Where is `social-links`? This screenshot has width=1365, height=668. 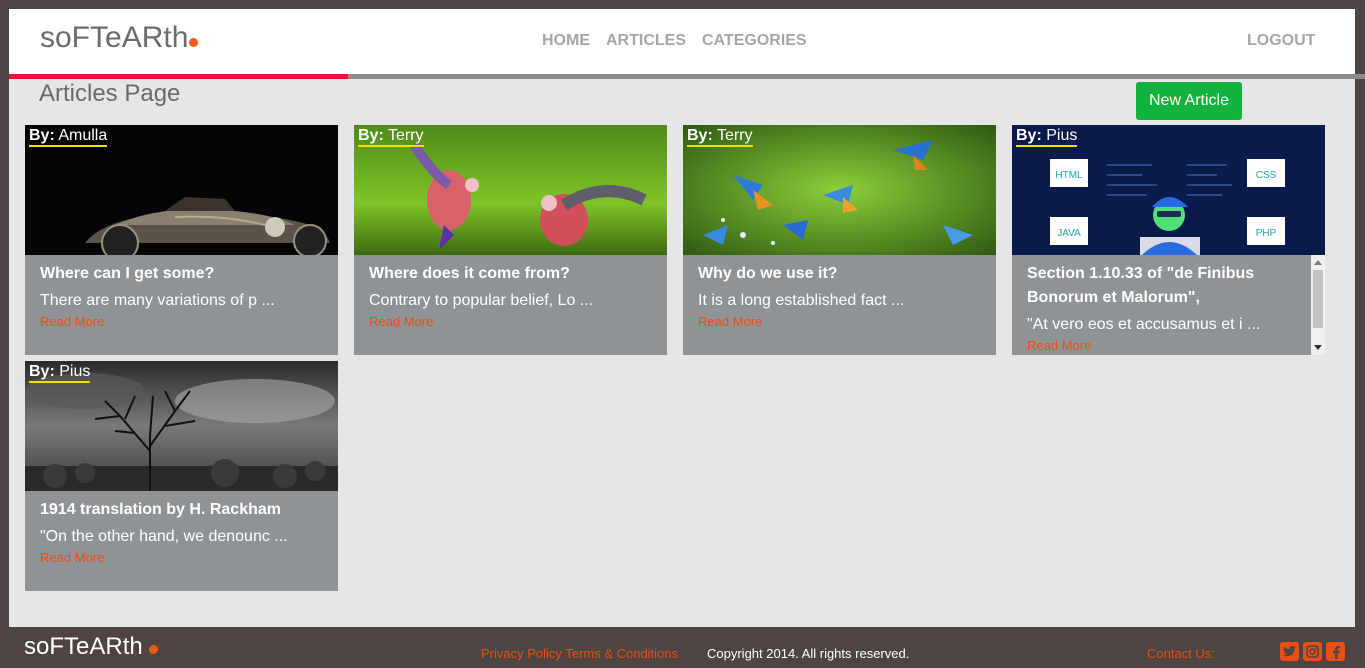 social-links is located at coordinates (1312, 651).